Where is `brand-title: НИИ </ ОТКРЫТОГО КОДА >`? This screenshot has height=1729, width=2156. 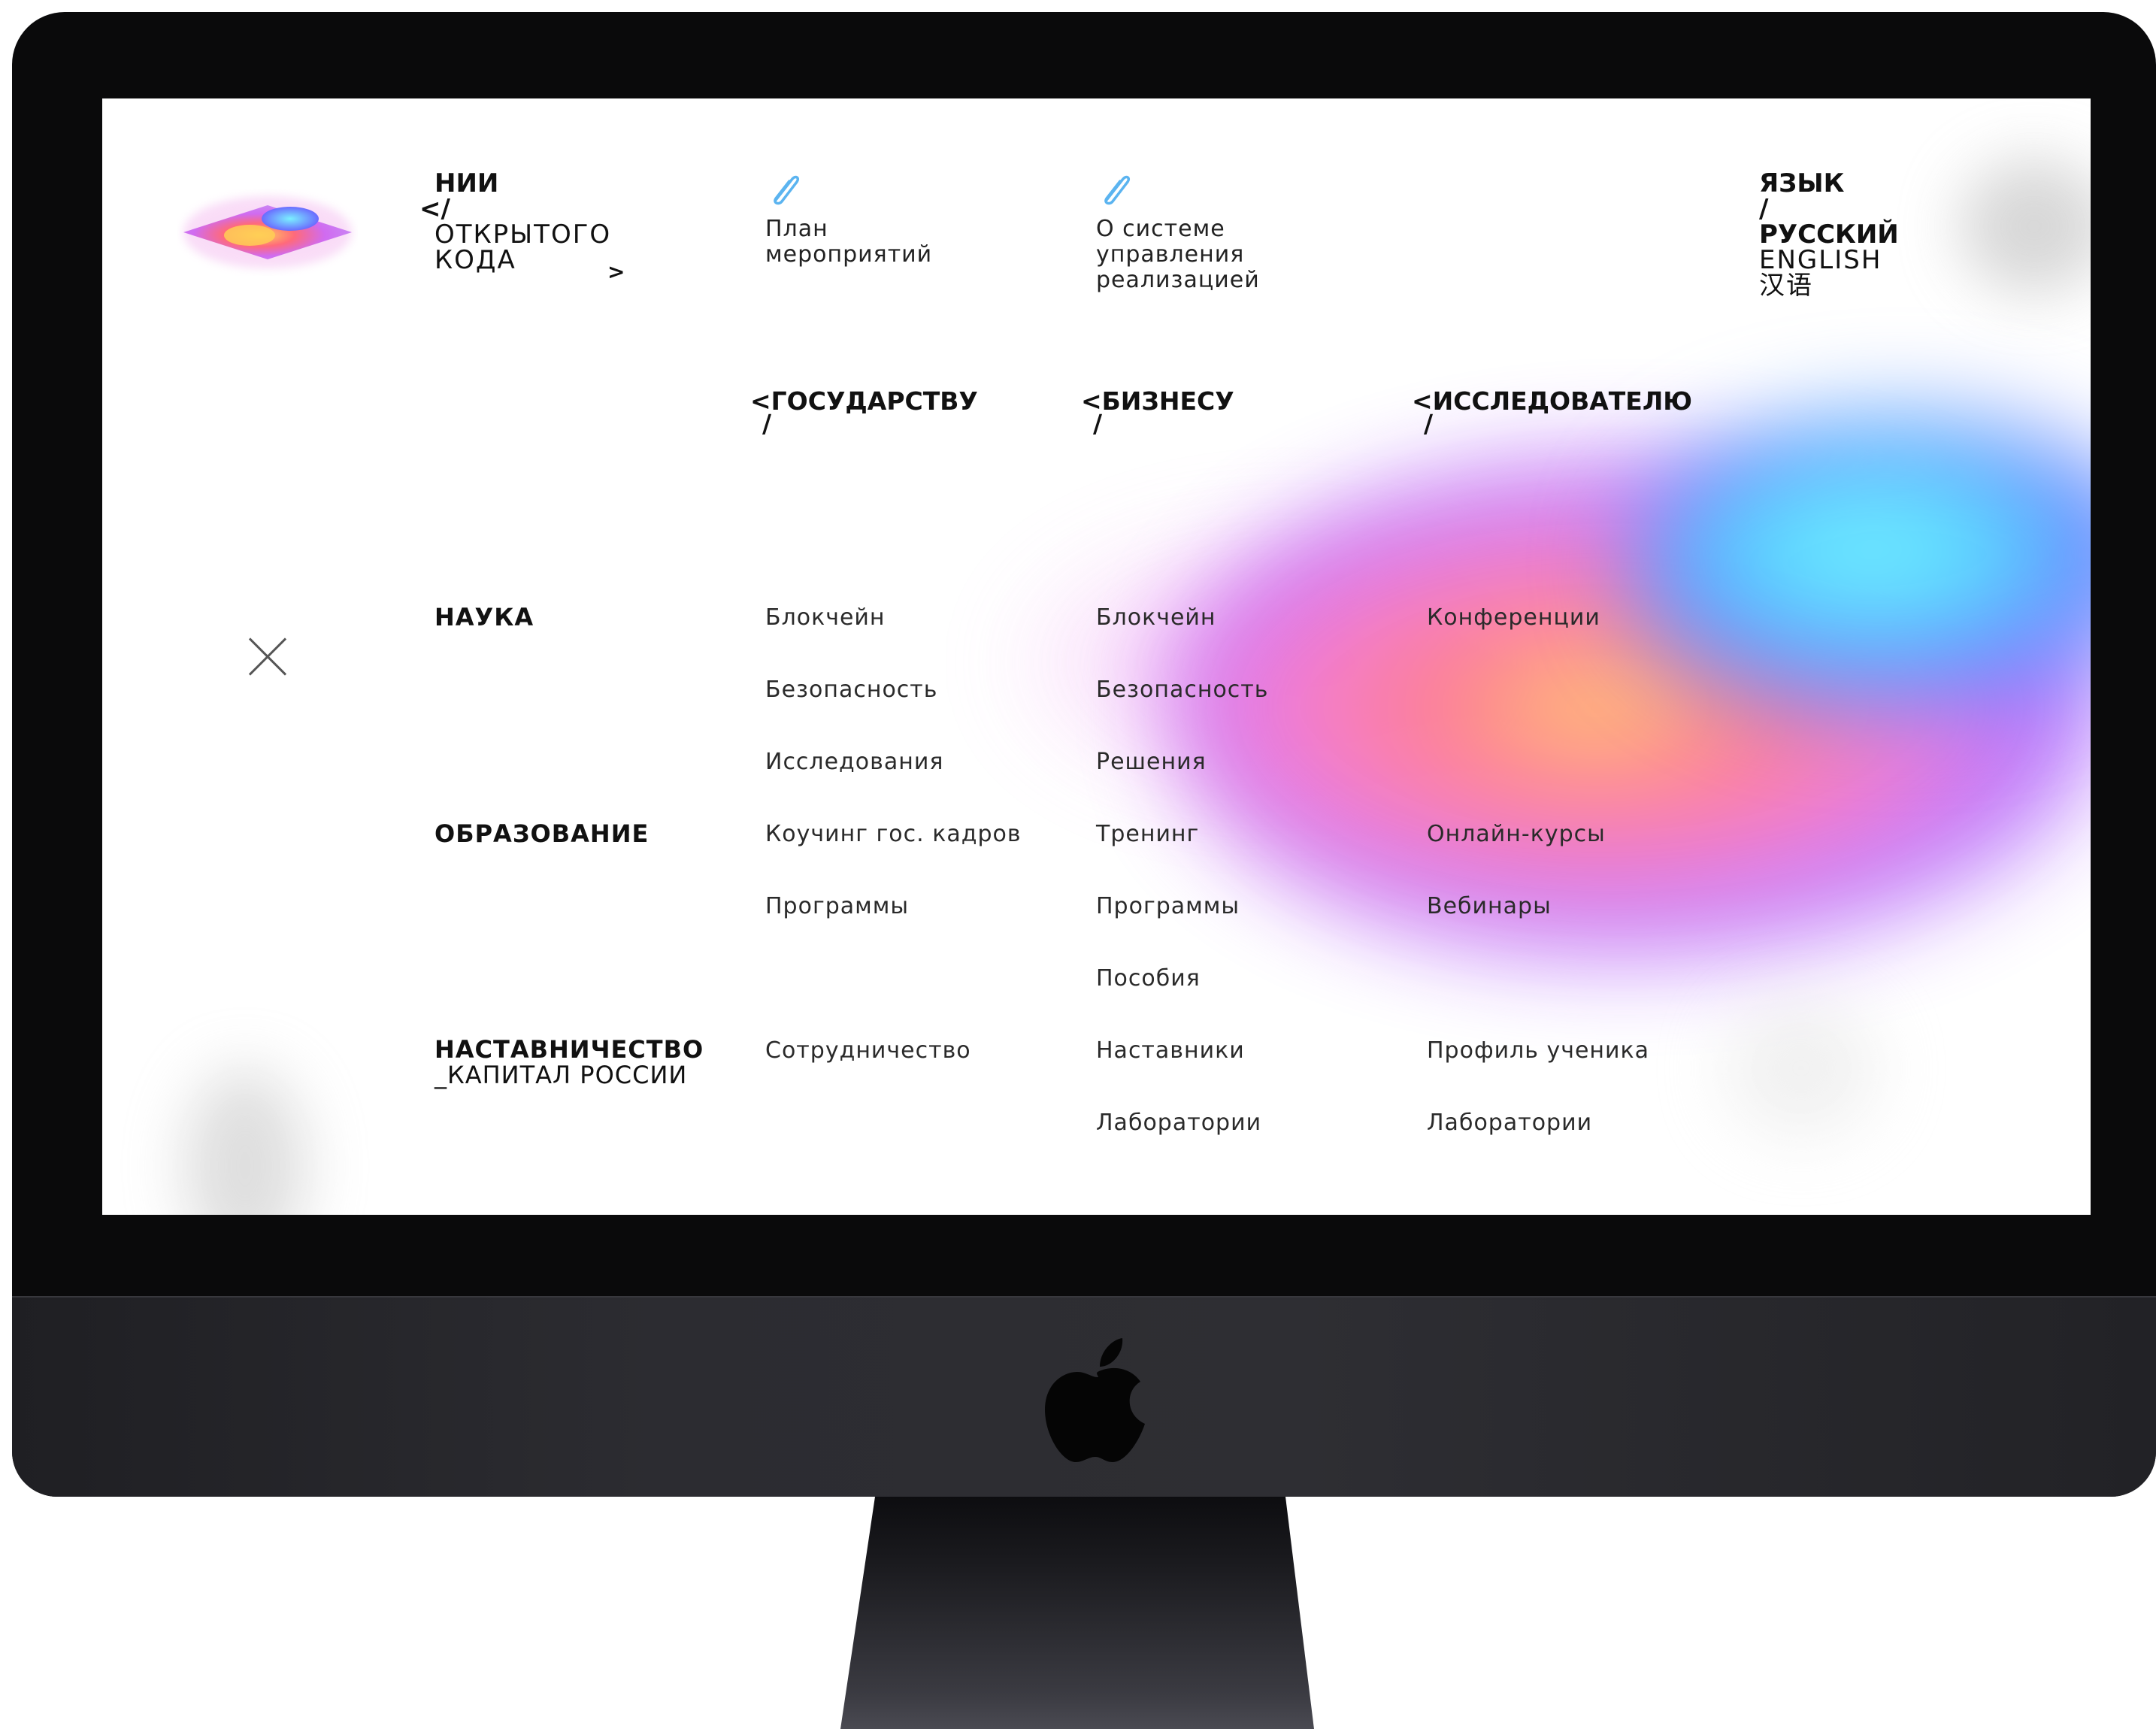
brand-title: НИИ </ ОТКРЫТОГО КОДА > is located at coordinates (522, 226).